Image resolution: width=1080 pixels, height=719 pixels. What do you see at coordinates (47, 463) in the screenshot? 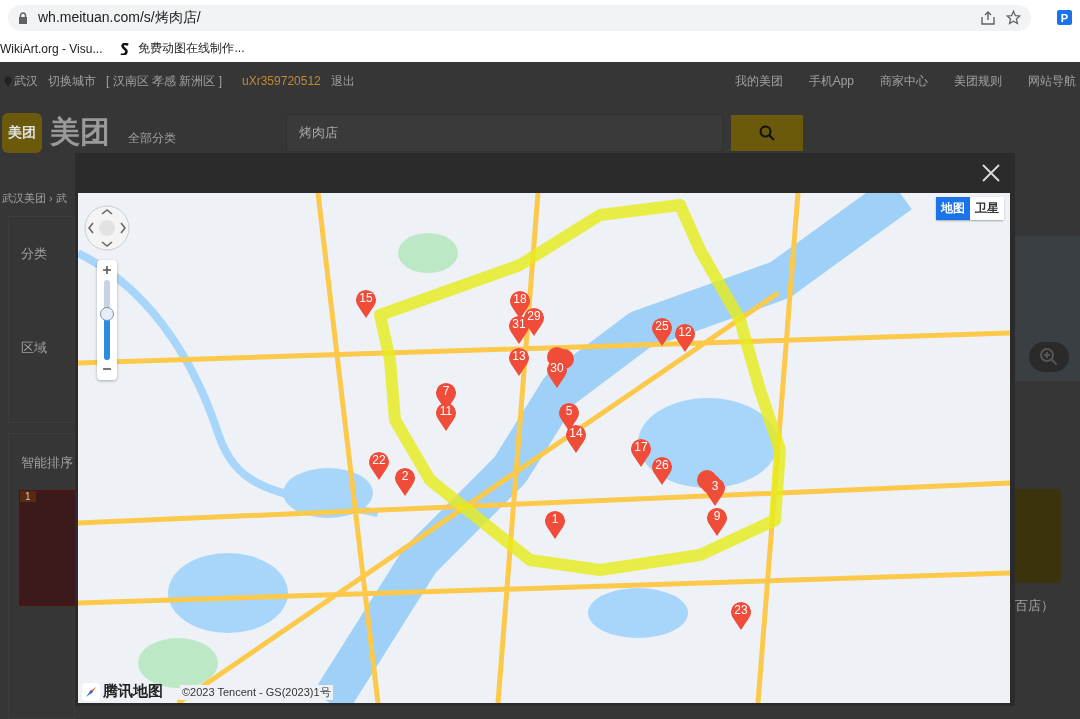
I see `sort-option: 智能排序` at bounding box center [47, 463].